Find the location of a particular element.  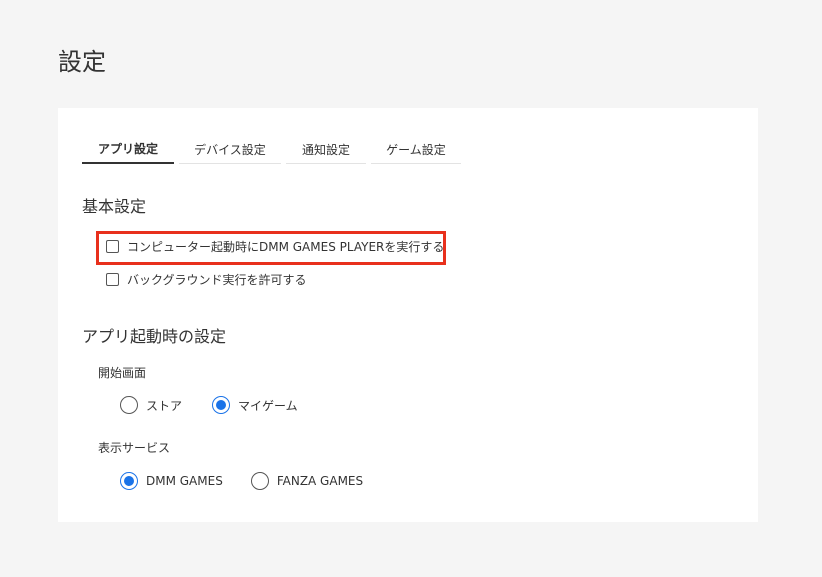

display-service-dmm-option: DMM GAMES is located at coordinates (171, 481).